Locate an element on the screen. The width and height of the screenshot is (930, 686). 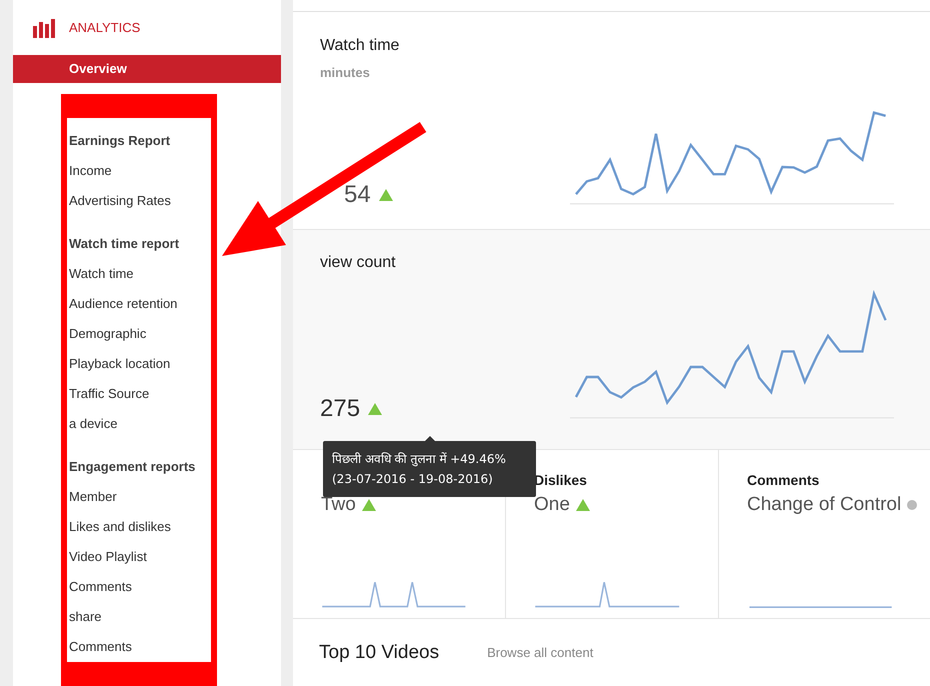
nav-item: Advertising Rates is located at coordinates (139, 201).